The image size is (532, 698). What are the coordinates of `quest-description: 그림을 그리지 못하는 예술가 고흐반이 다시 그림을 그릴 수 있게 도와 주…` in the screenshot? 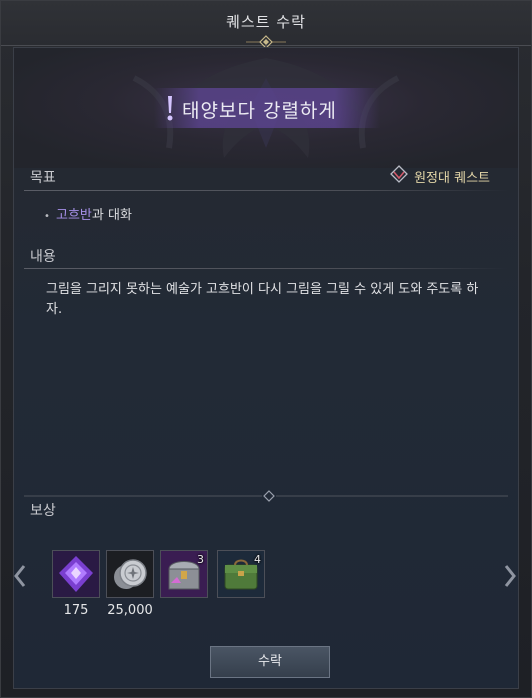 It's located at (262, 299).